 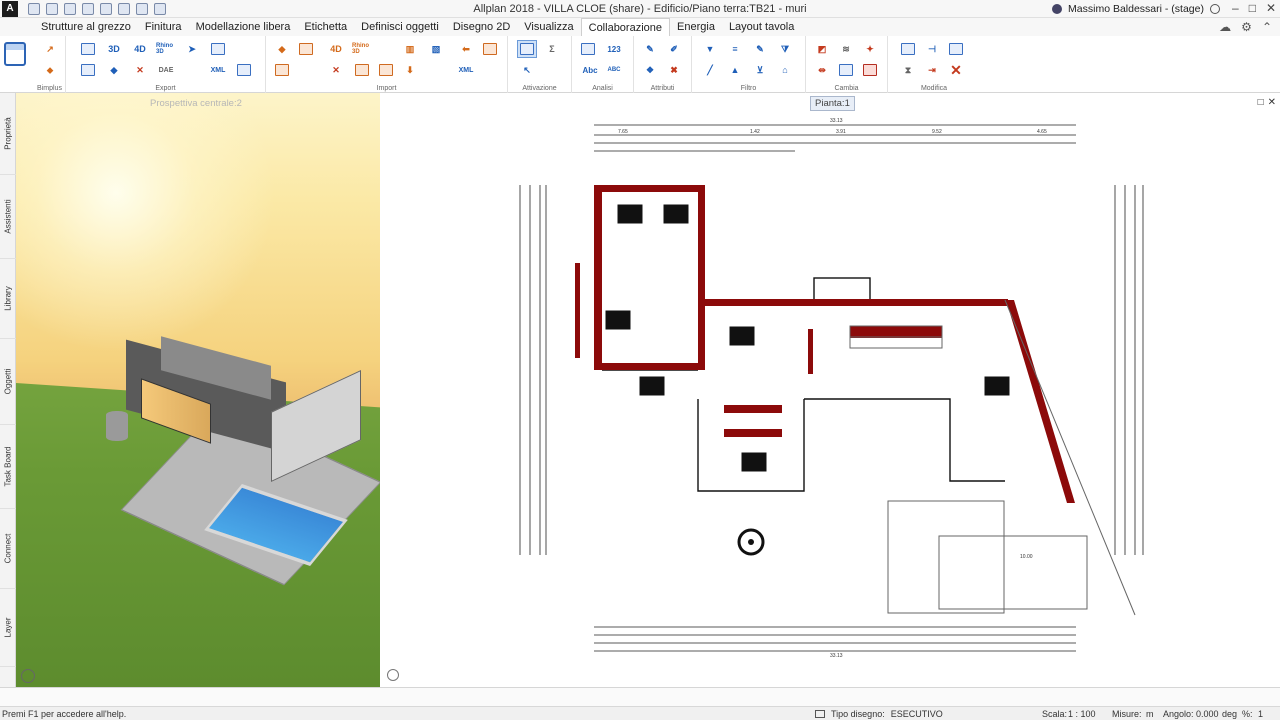 I want to click on export-arrow-icon: ➤, so click(x=192, y=49).